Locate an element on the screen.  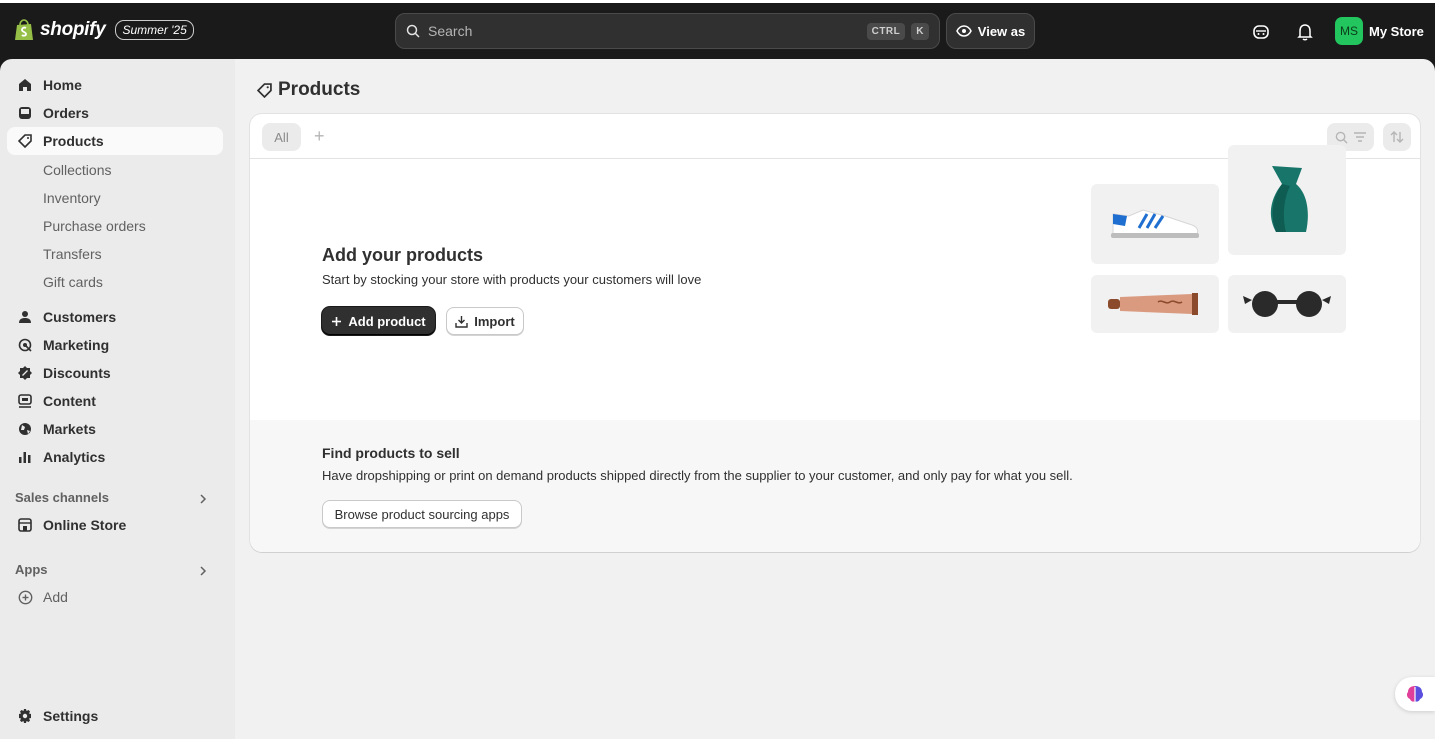
view-as-button: View as is located at coordinates (990, 31).